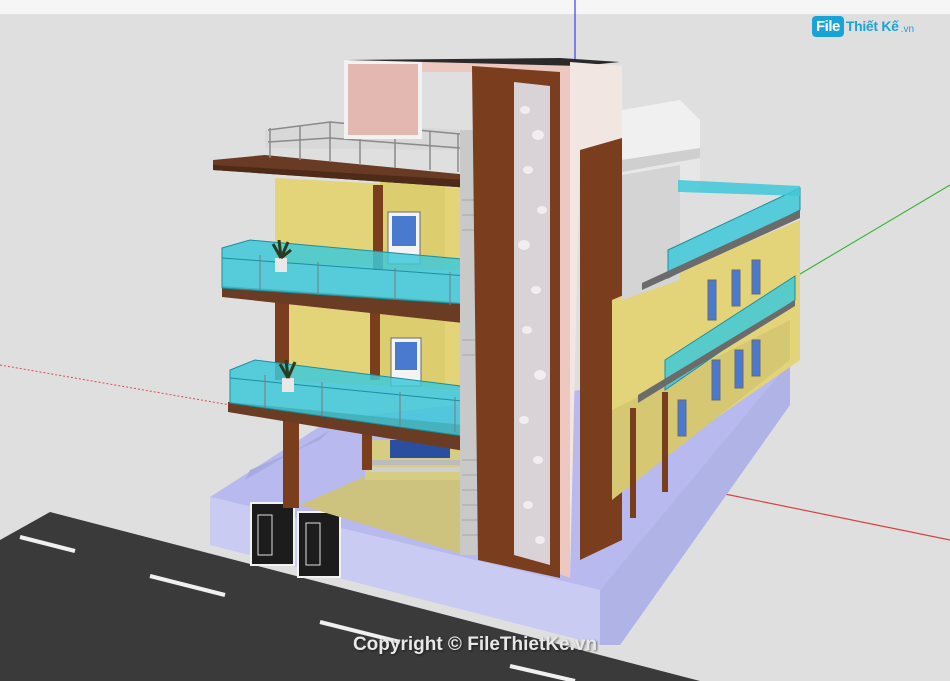 This screenshot has width=950, height=681. What do you see at coordinates (532, 323) in the screenshot?
I see `tower-feature-strip` at bounding box center [532, 323].